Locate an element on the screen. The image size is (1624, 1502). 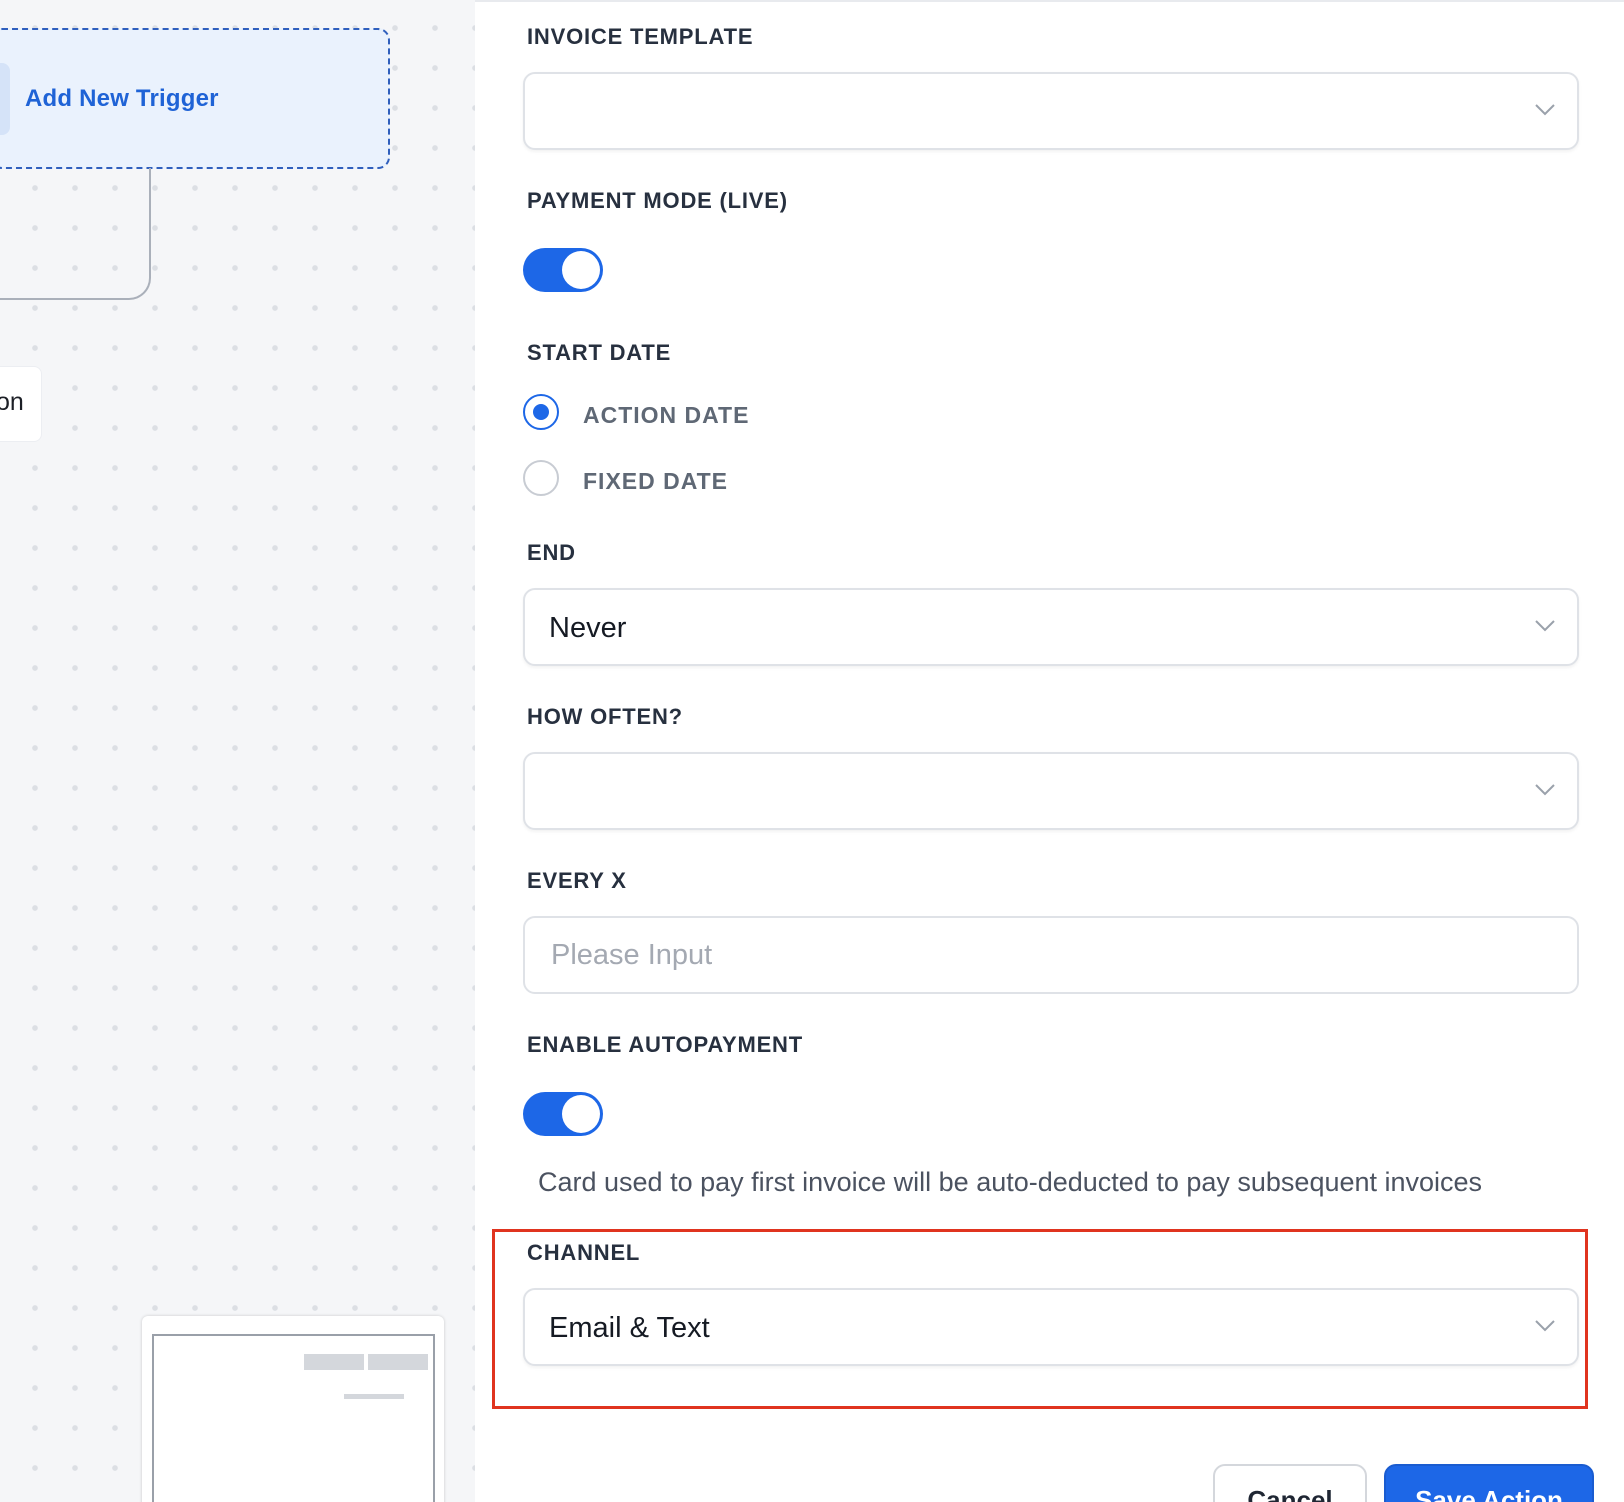
channel-select-value: Email & Text is located at coordinates (629, 1328).